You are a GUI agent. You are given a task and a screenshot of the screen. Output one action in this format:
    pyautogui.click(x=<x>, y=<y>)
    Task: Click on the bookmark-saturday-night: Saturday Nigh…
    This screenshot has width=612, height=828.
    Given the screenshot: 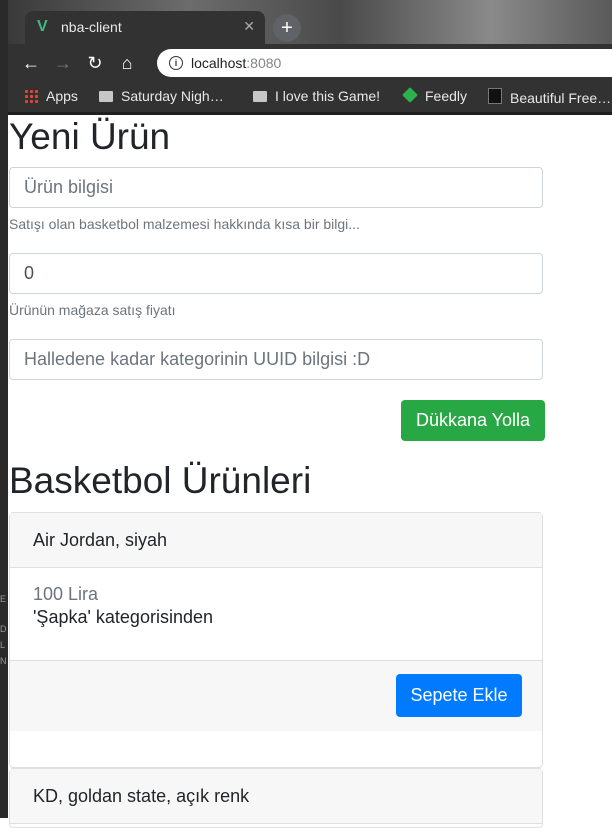 What is the action you would take?
    pyautogui.click(x=161, y=97)
    